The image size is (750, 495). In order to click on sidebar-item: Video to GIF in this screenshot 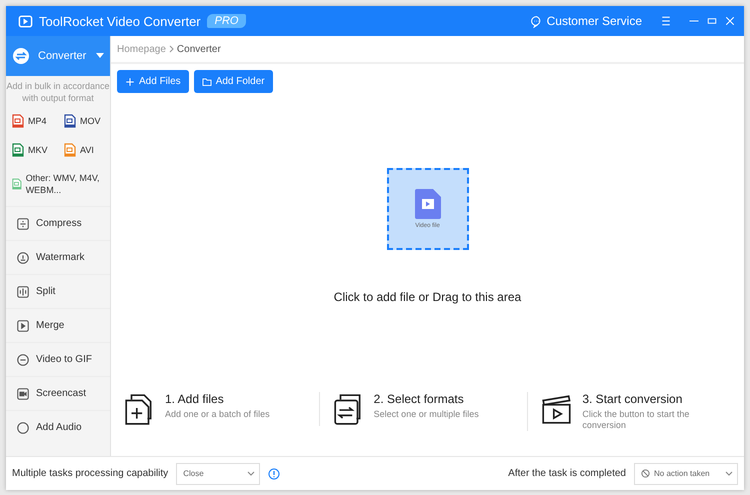, I will do `click(58, 359)`.